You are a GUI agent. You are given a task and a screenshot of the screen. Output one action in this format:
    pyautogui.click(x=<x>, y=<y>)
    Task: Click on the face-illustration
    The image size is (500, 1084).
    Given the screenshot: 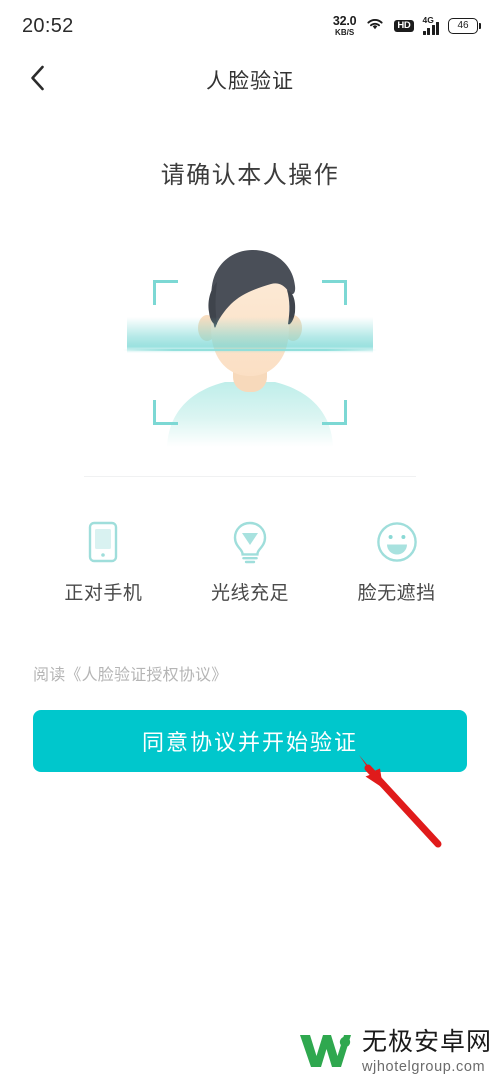 What is the action you would take?
    pyautogui.click(x=250, y=344)
    